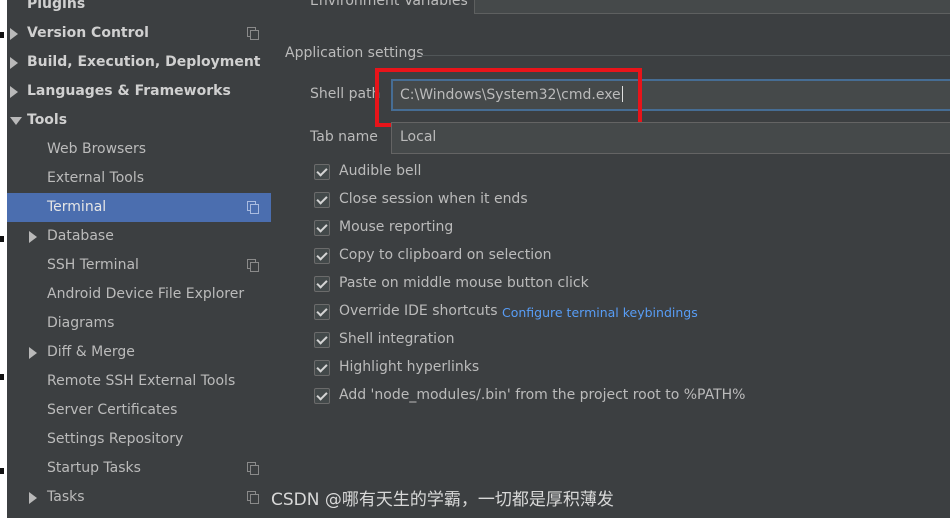 The height and width of the screenshot is (518, 950). What do you see at coordinates (139, 207) in the screenshot?
I see `sidebar-item-terminal: Terminal` at bounding box center [139, 207].